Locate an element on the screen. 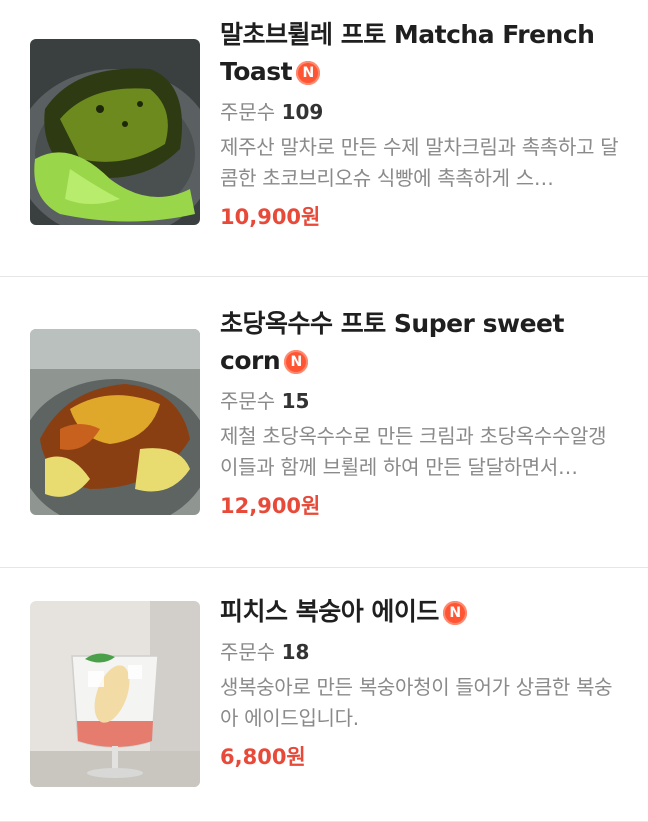  item-price: 10,900원 is located at coordinates (270, 217).